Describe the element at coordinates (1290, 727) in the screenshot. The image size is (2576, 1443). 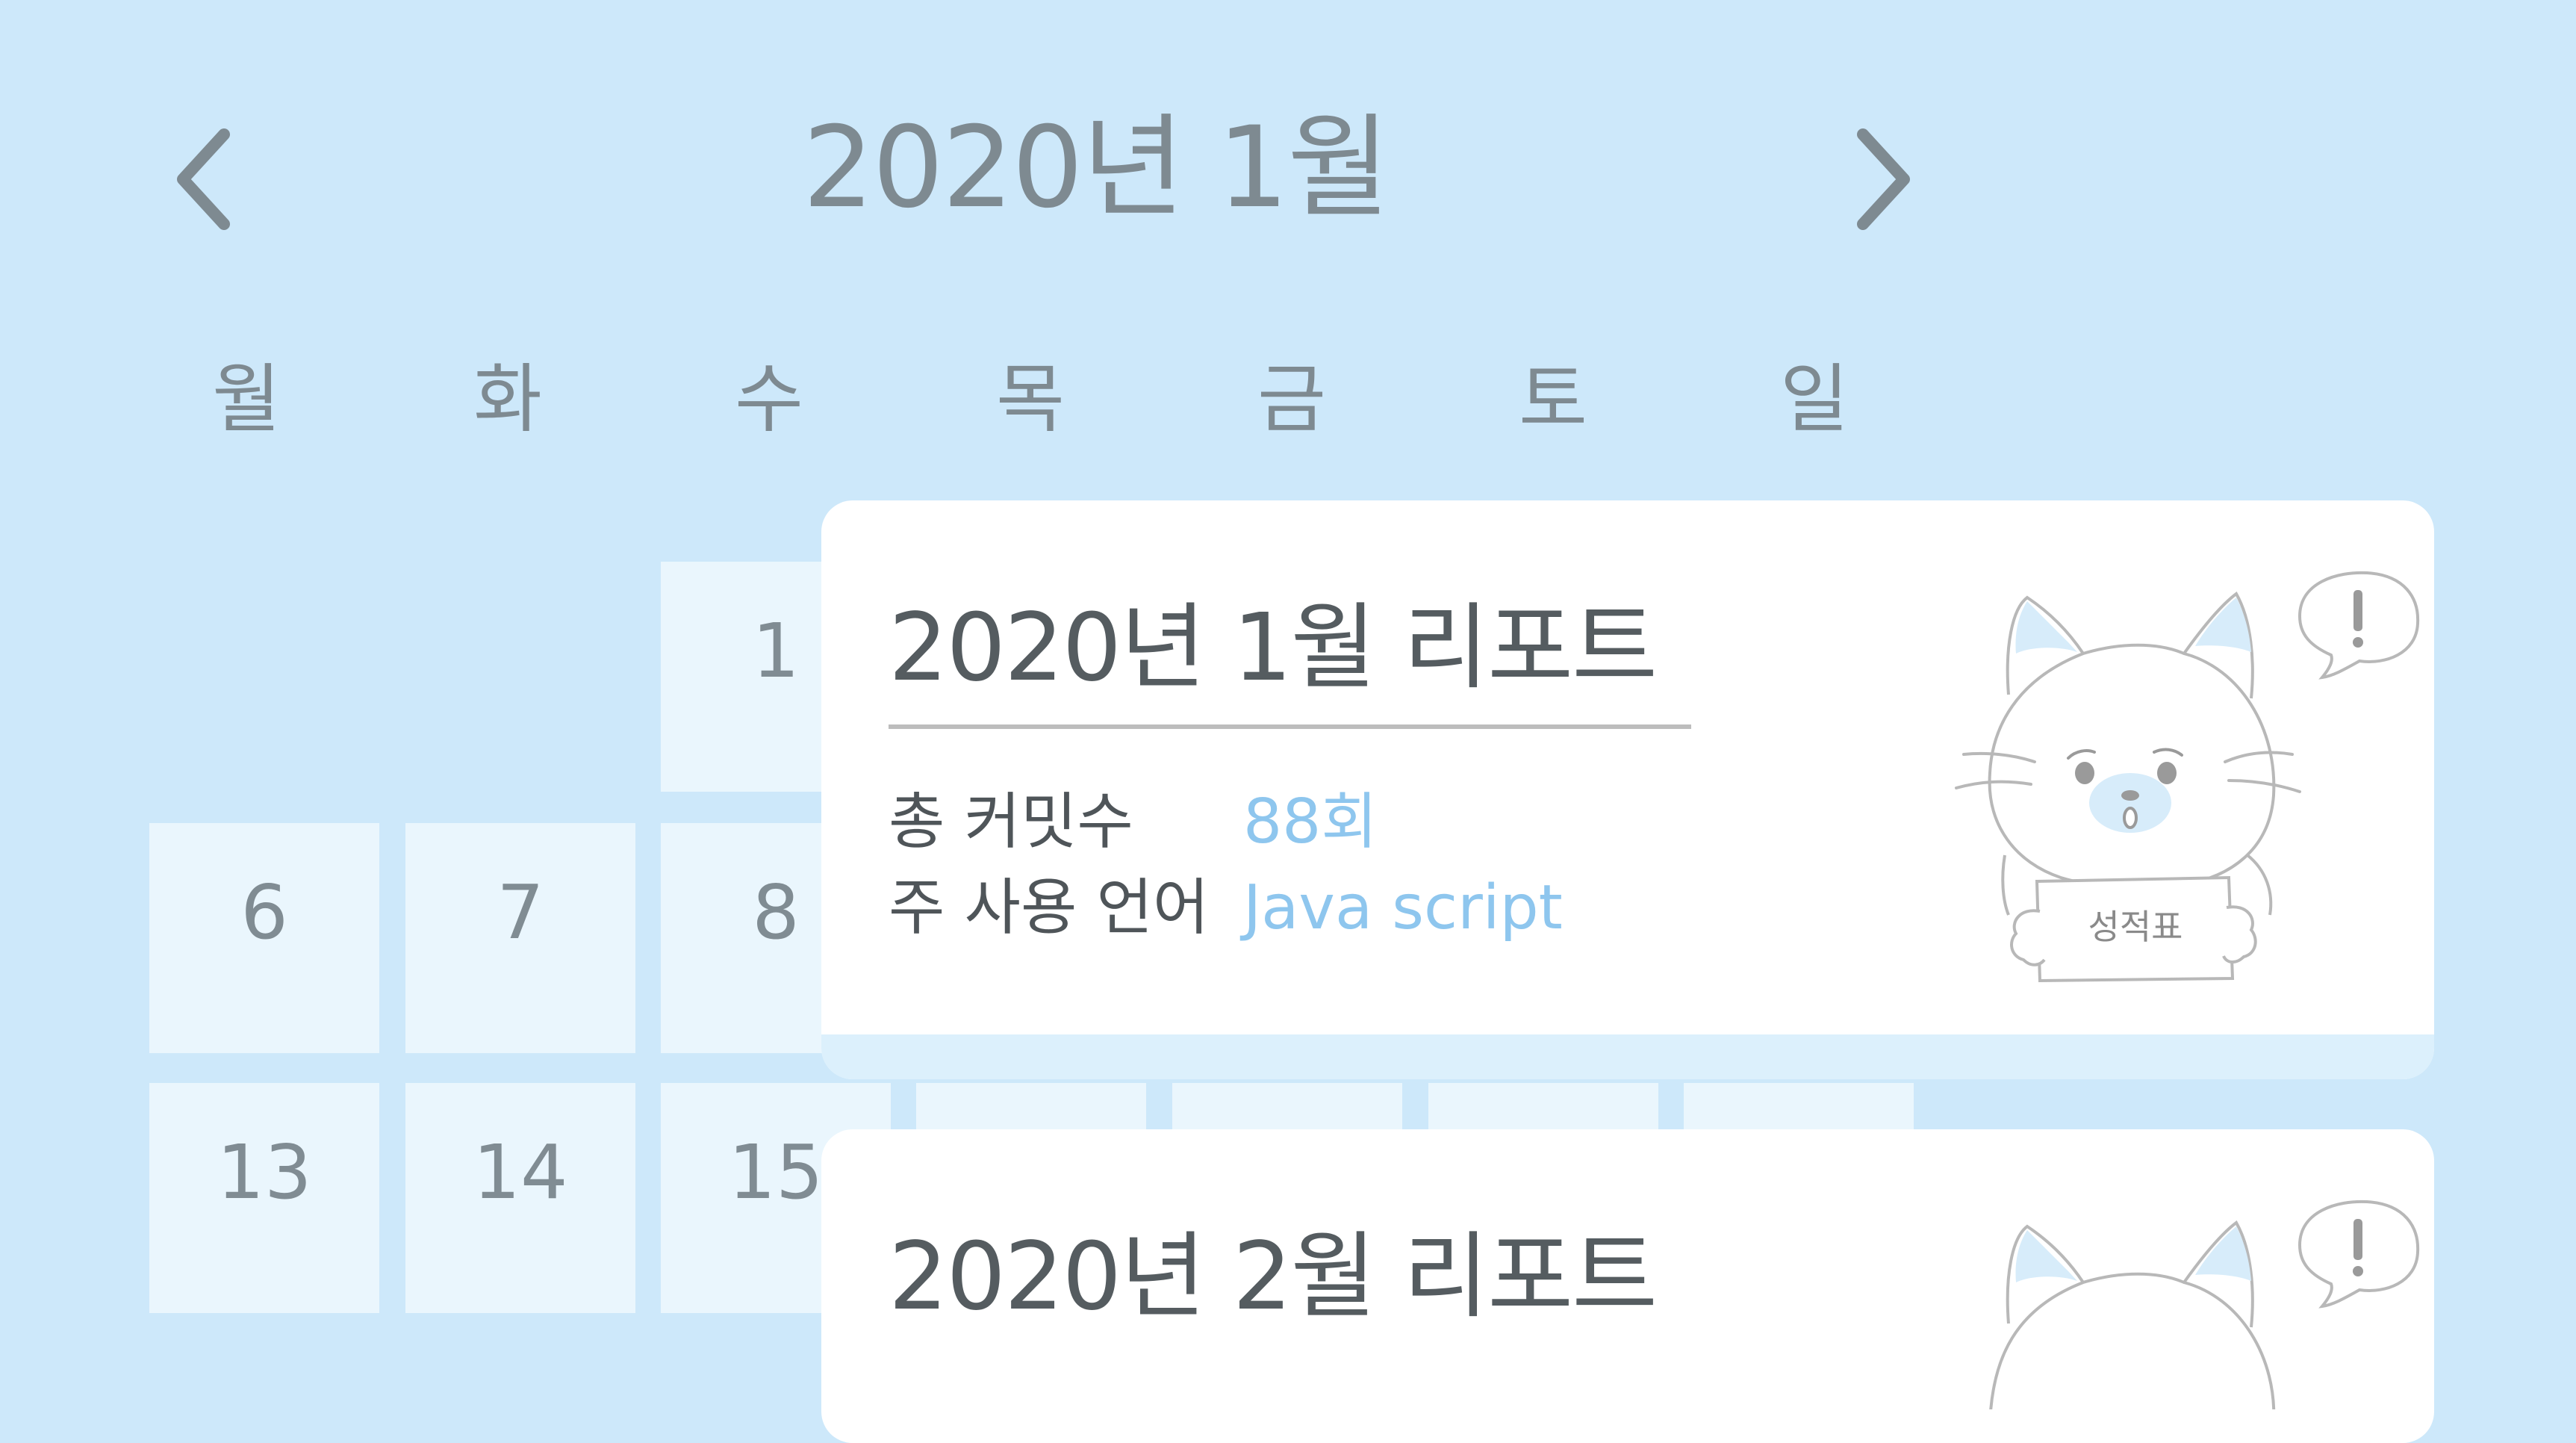
I see `divider` at that location.